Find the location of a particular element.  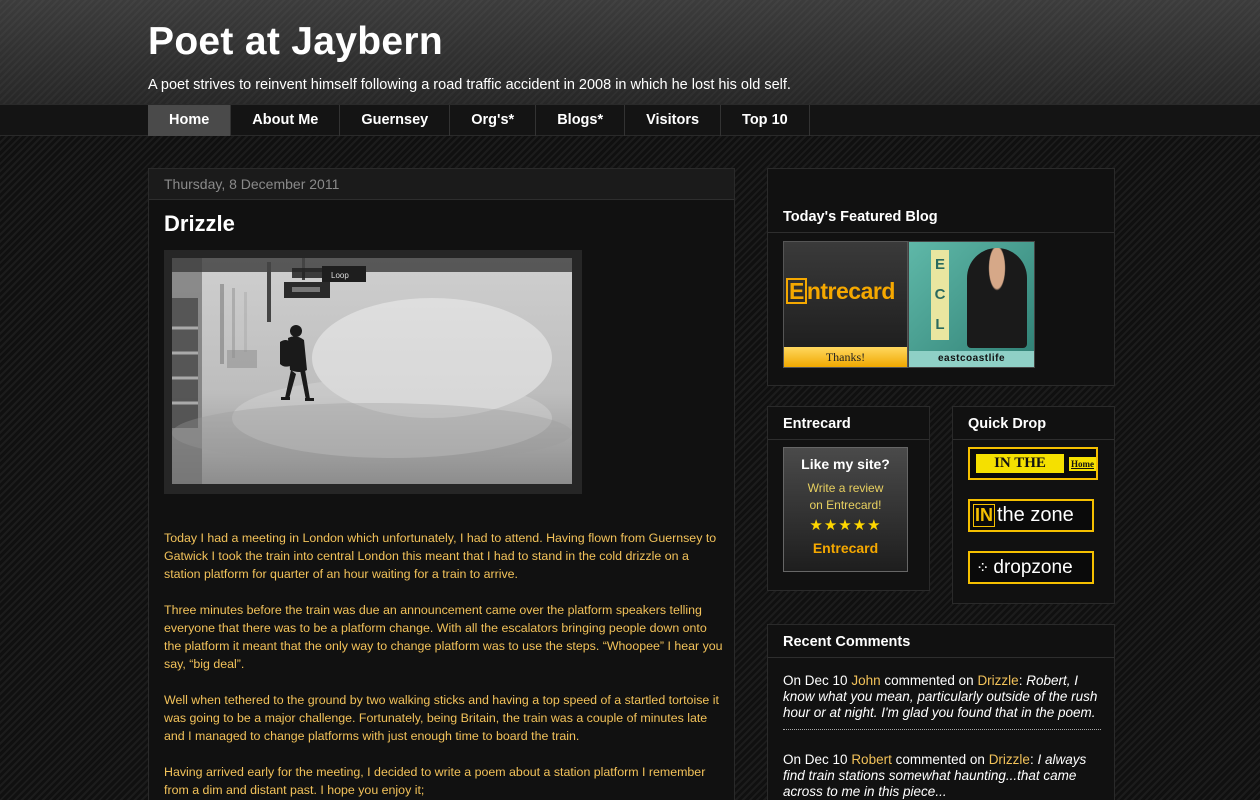

nav-tab-visitors: Visitors is located at coordinates (673, 120).